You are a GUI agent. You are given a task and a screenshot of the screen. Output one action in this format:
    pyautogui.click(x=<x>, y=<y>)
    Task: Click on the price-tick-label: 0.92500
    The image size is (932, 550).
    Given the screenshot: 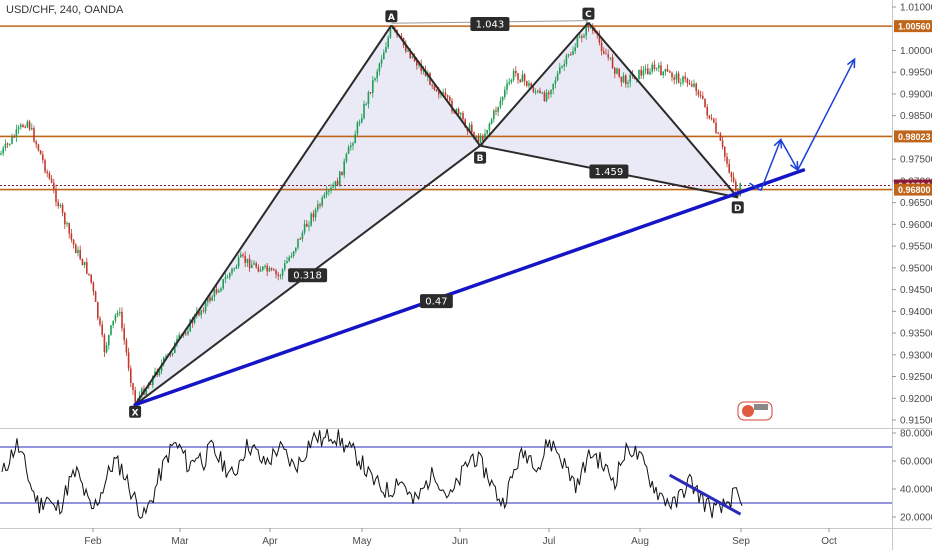 What is the action you would take?
    pyautogui.click(x=916, y=377)
    